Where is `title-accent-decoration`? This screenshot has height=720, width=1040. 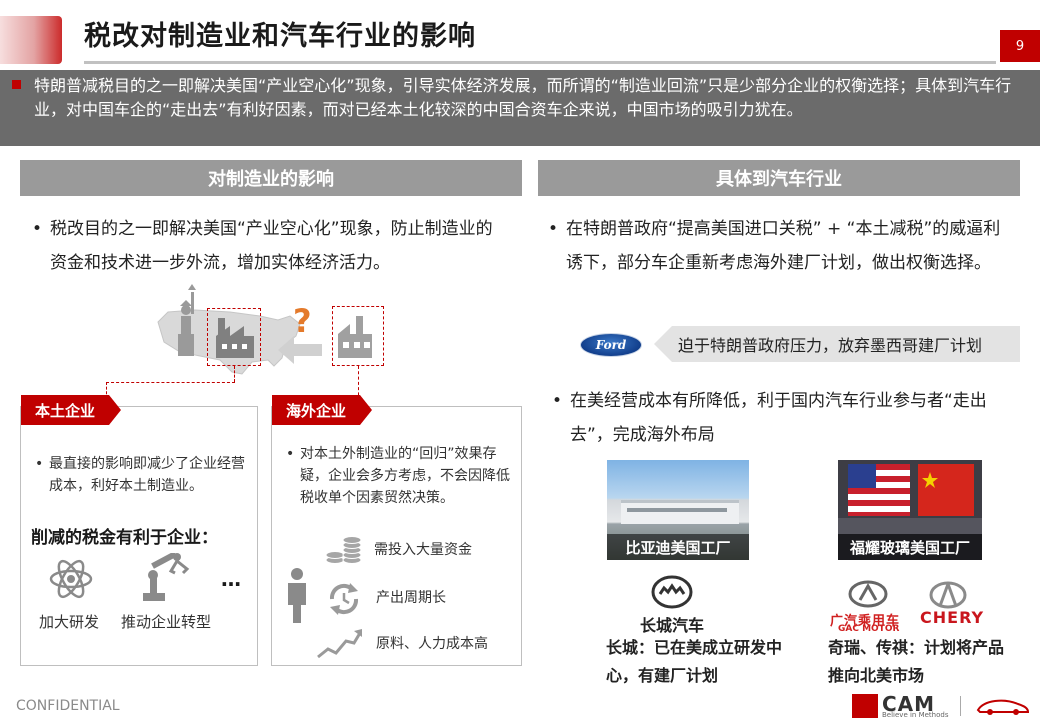 title-accent-decoration is located at coordinates (31, 40).